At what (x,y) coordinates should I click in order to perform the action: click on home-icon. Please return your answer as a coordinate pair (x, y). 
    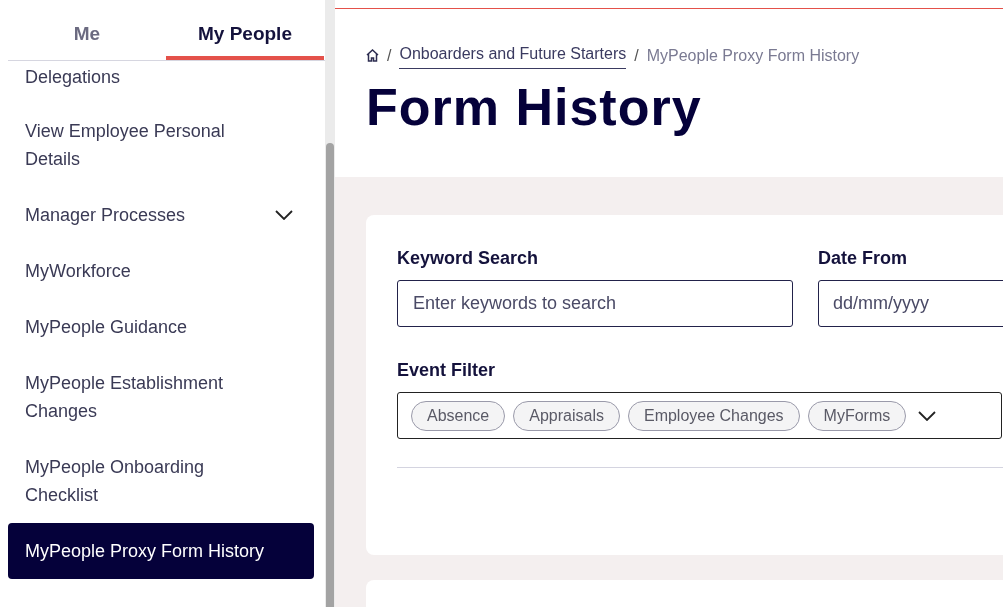
    Looking at the image, I should click on (372, 55).